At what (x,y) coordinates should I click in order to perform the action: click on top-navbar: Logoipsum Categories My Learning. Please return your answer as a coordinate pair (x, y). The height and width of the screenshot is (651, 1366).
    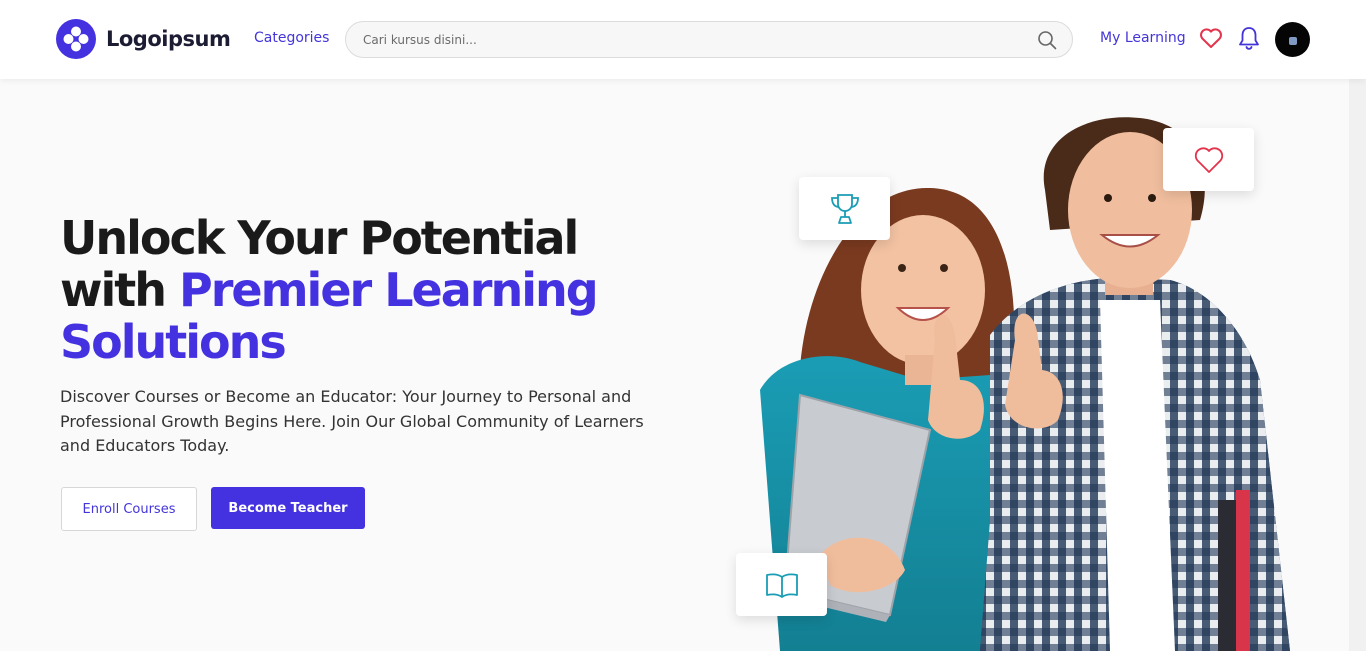
    Looking at the image, I should click on (683, 39).